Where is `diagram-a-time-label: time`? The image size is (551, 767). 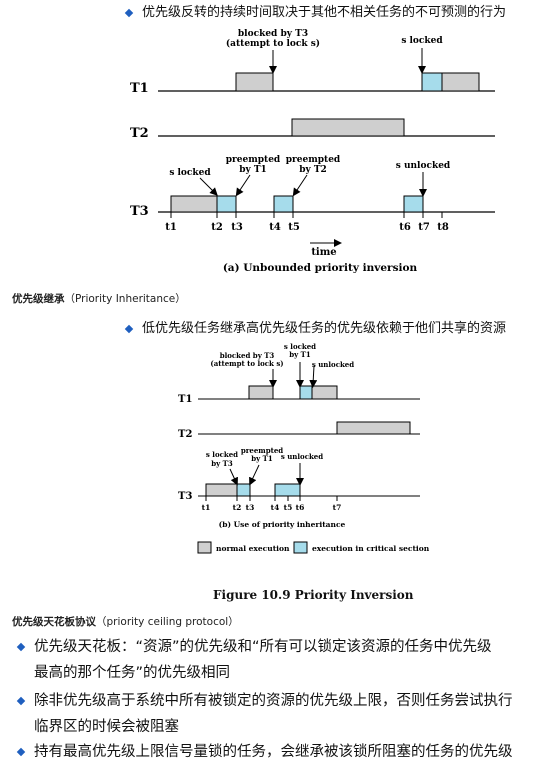
diagram-a-time-label: time is located at coordinates (323, 252).